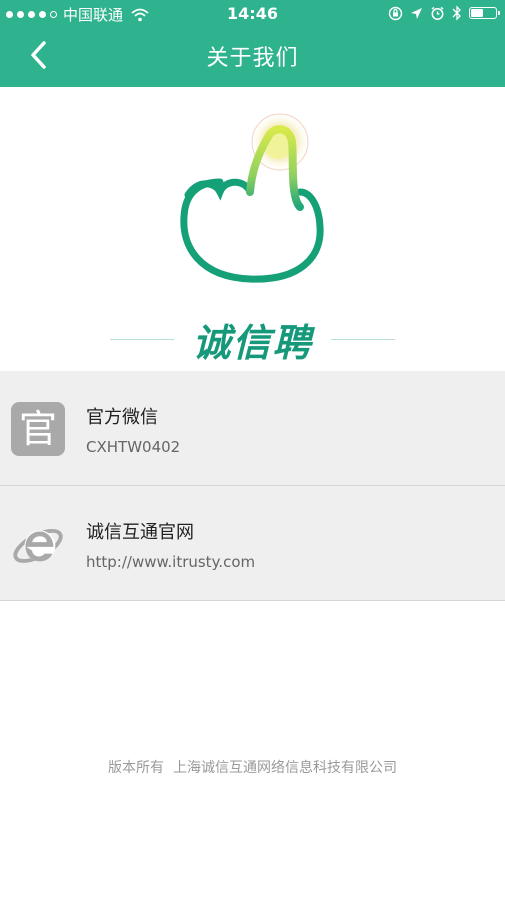  I want to click on battery-icon, so click(484, 13).